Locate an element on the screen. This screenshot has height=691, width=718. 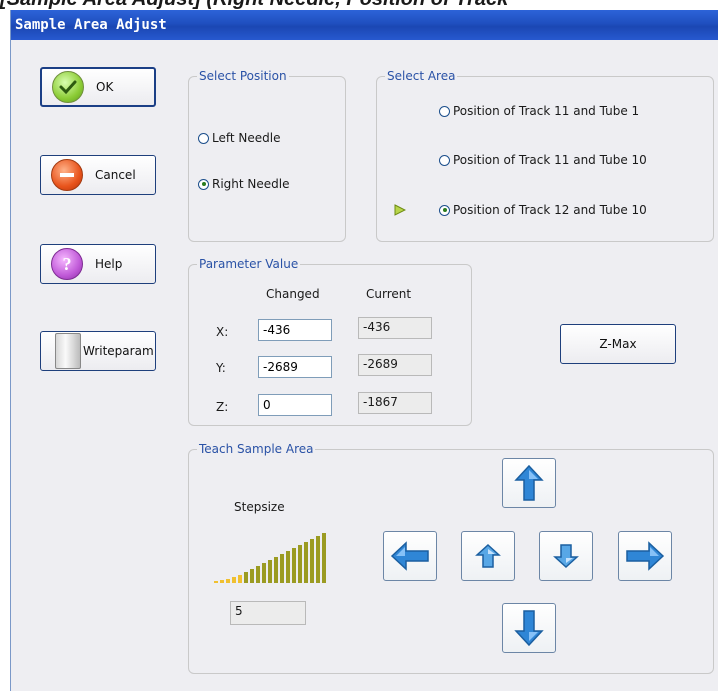
arrow-right-icon is located at coordinates (645, 556).